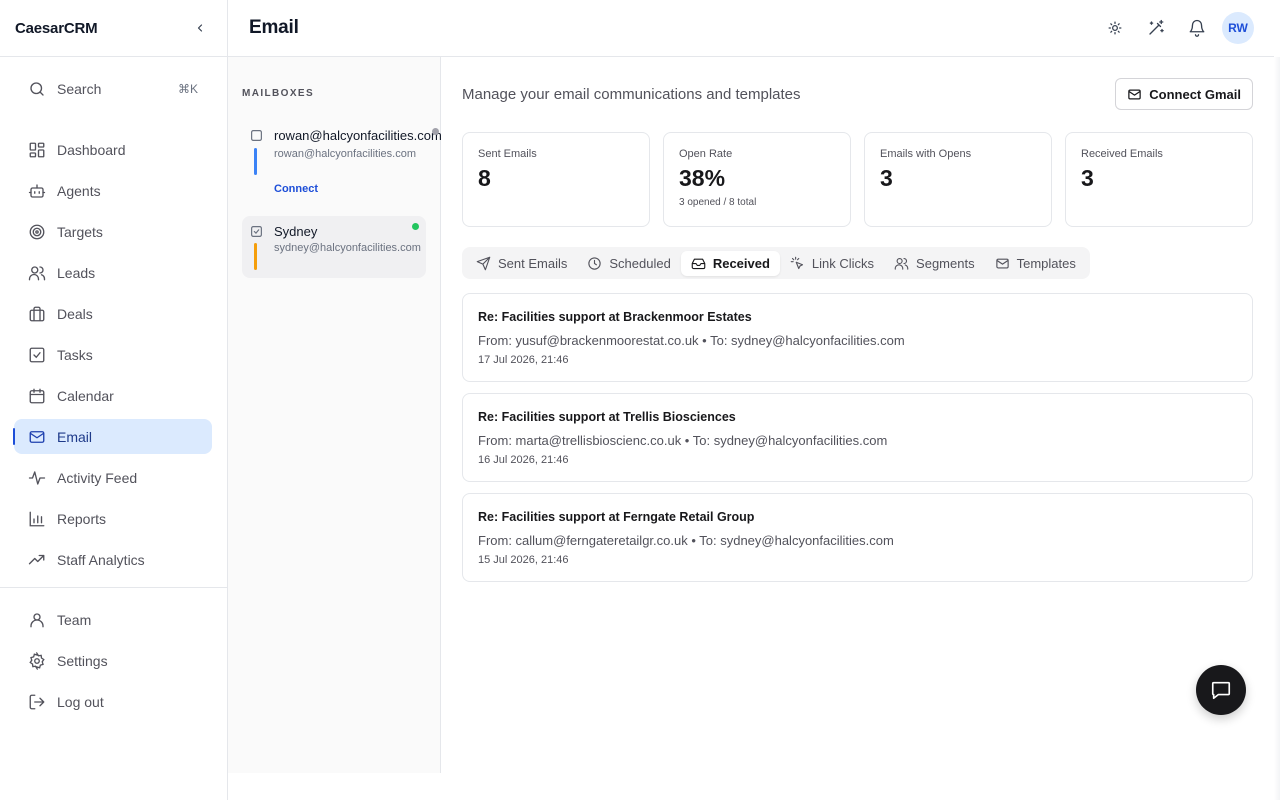 Image resolution: width=1280 pixels, height=800 pixels. What do you see at coordinates (113, 28) in the screenshot?
I see `brand-row: CaesarCRM` at bounding box center [113, 28].